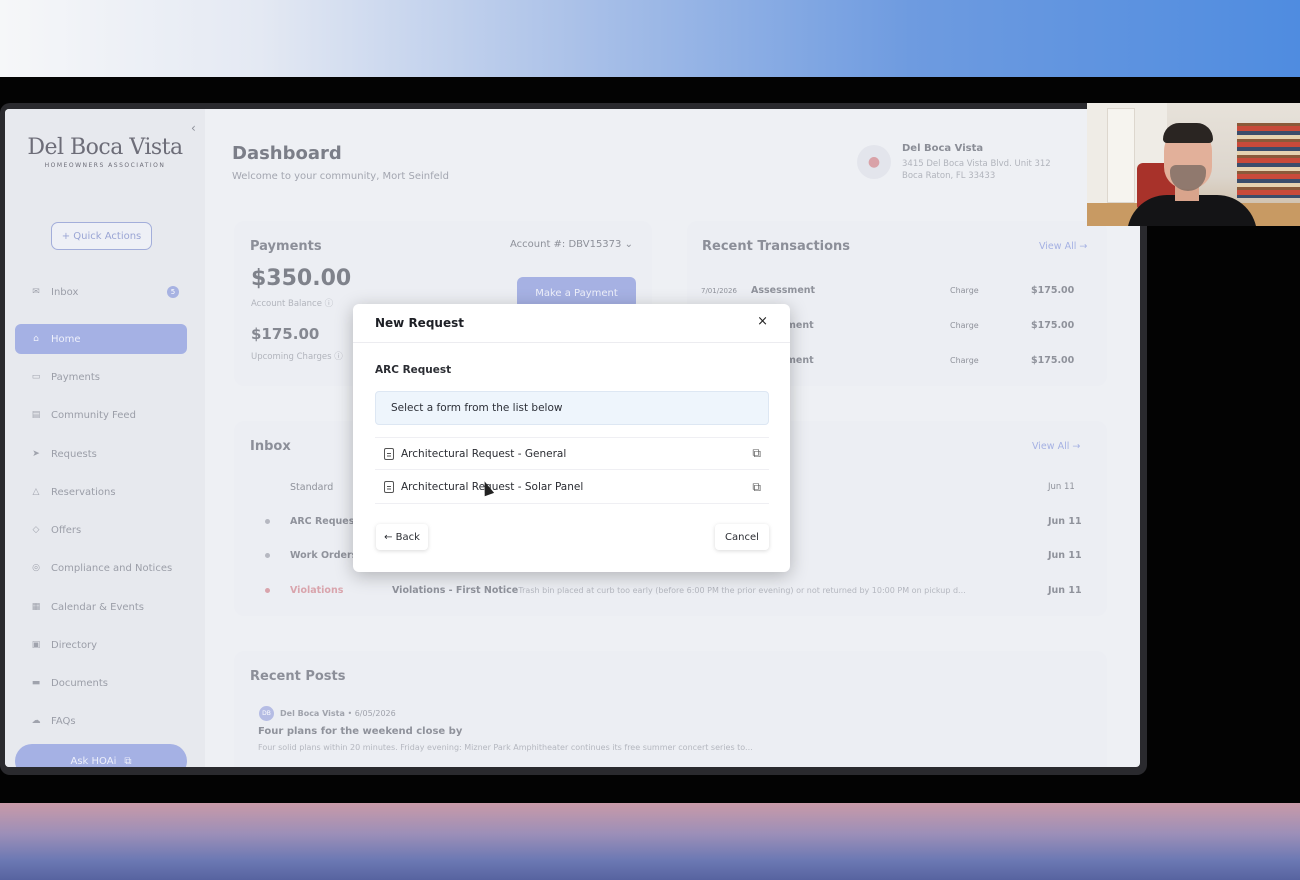  I want to click on sidebar-item-home: ⌂ Home, so click(101, 339).